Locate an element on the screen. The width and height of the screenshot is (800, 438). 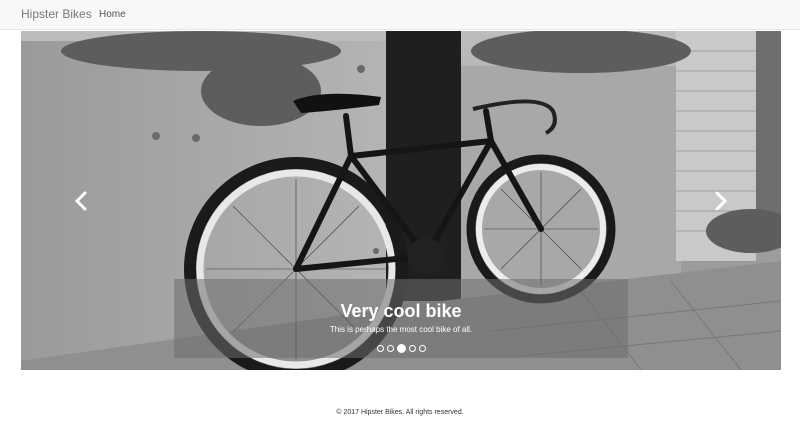
carousel-indicators is located at coordinates (401, 348).